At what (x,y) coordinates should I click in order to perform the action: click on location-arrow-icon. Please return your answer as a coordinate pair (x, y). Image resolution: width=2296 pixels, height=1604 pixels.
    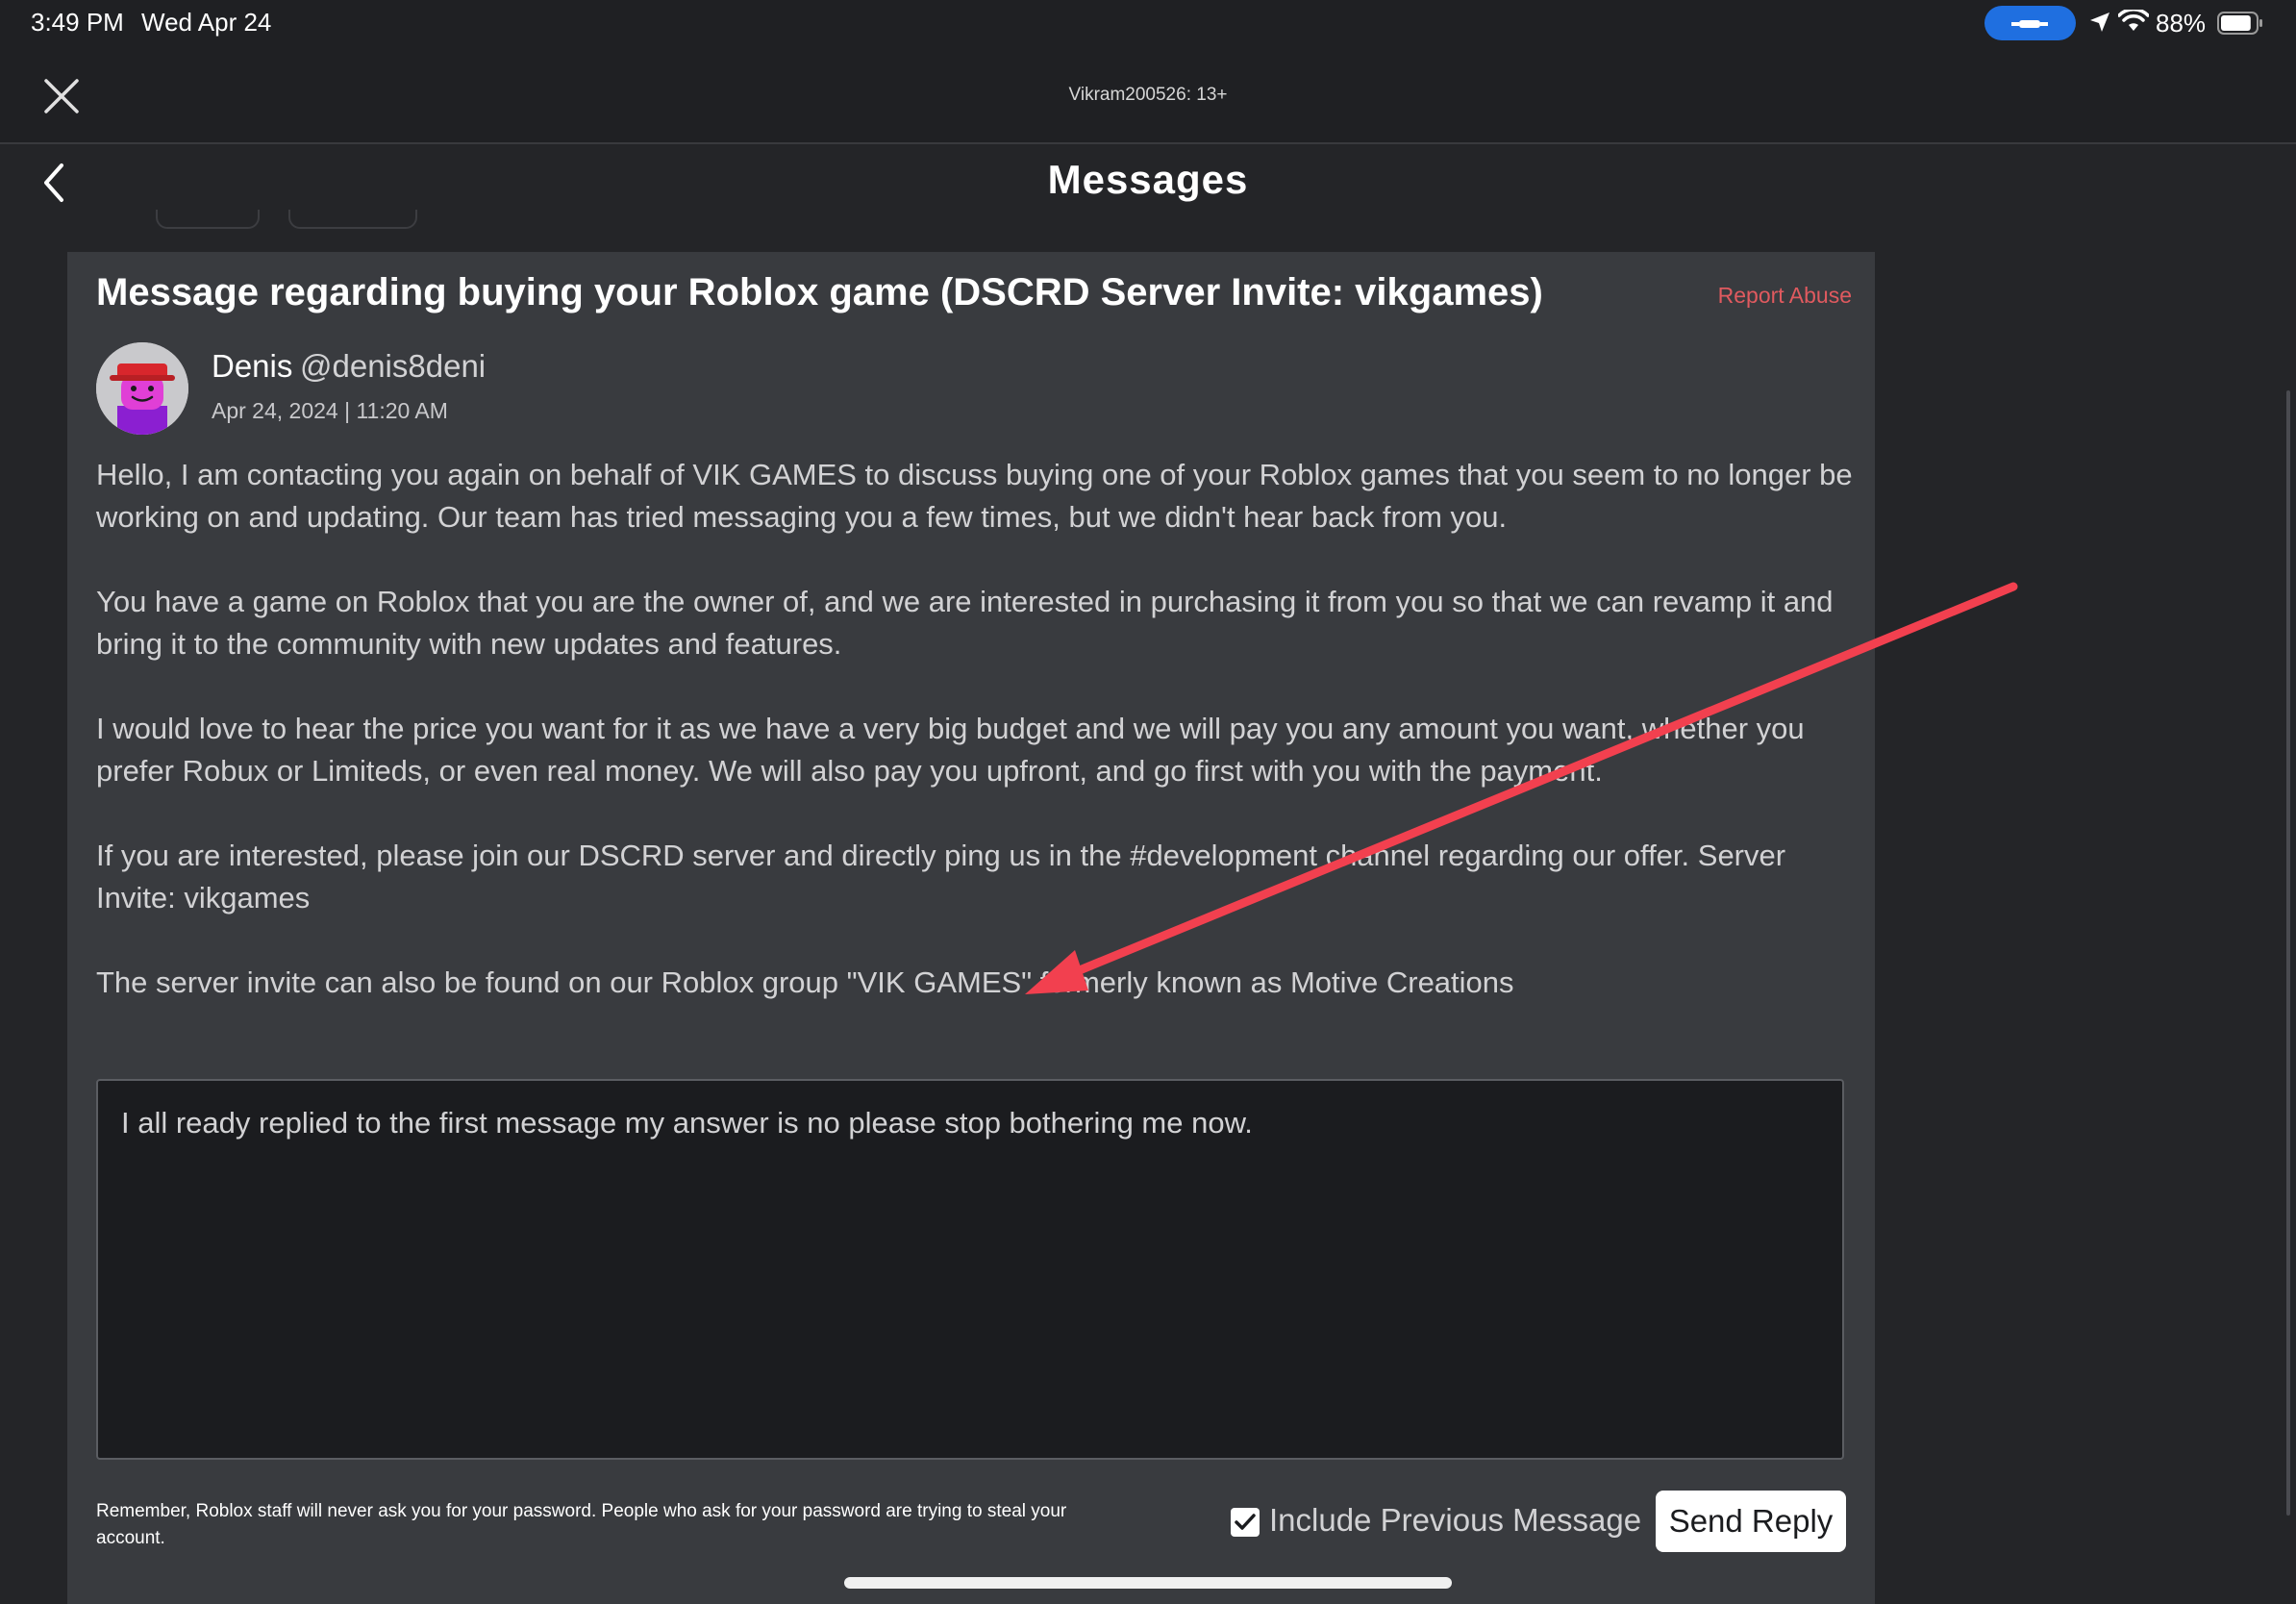
    Looking at the image, I should click on (2099, 22).